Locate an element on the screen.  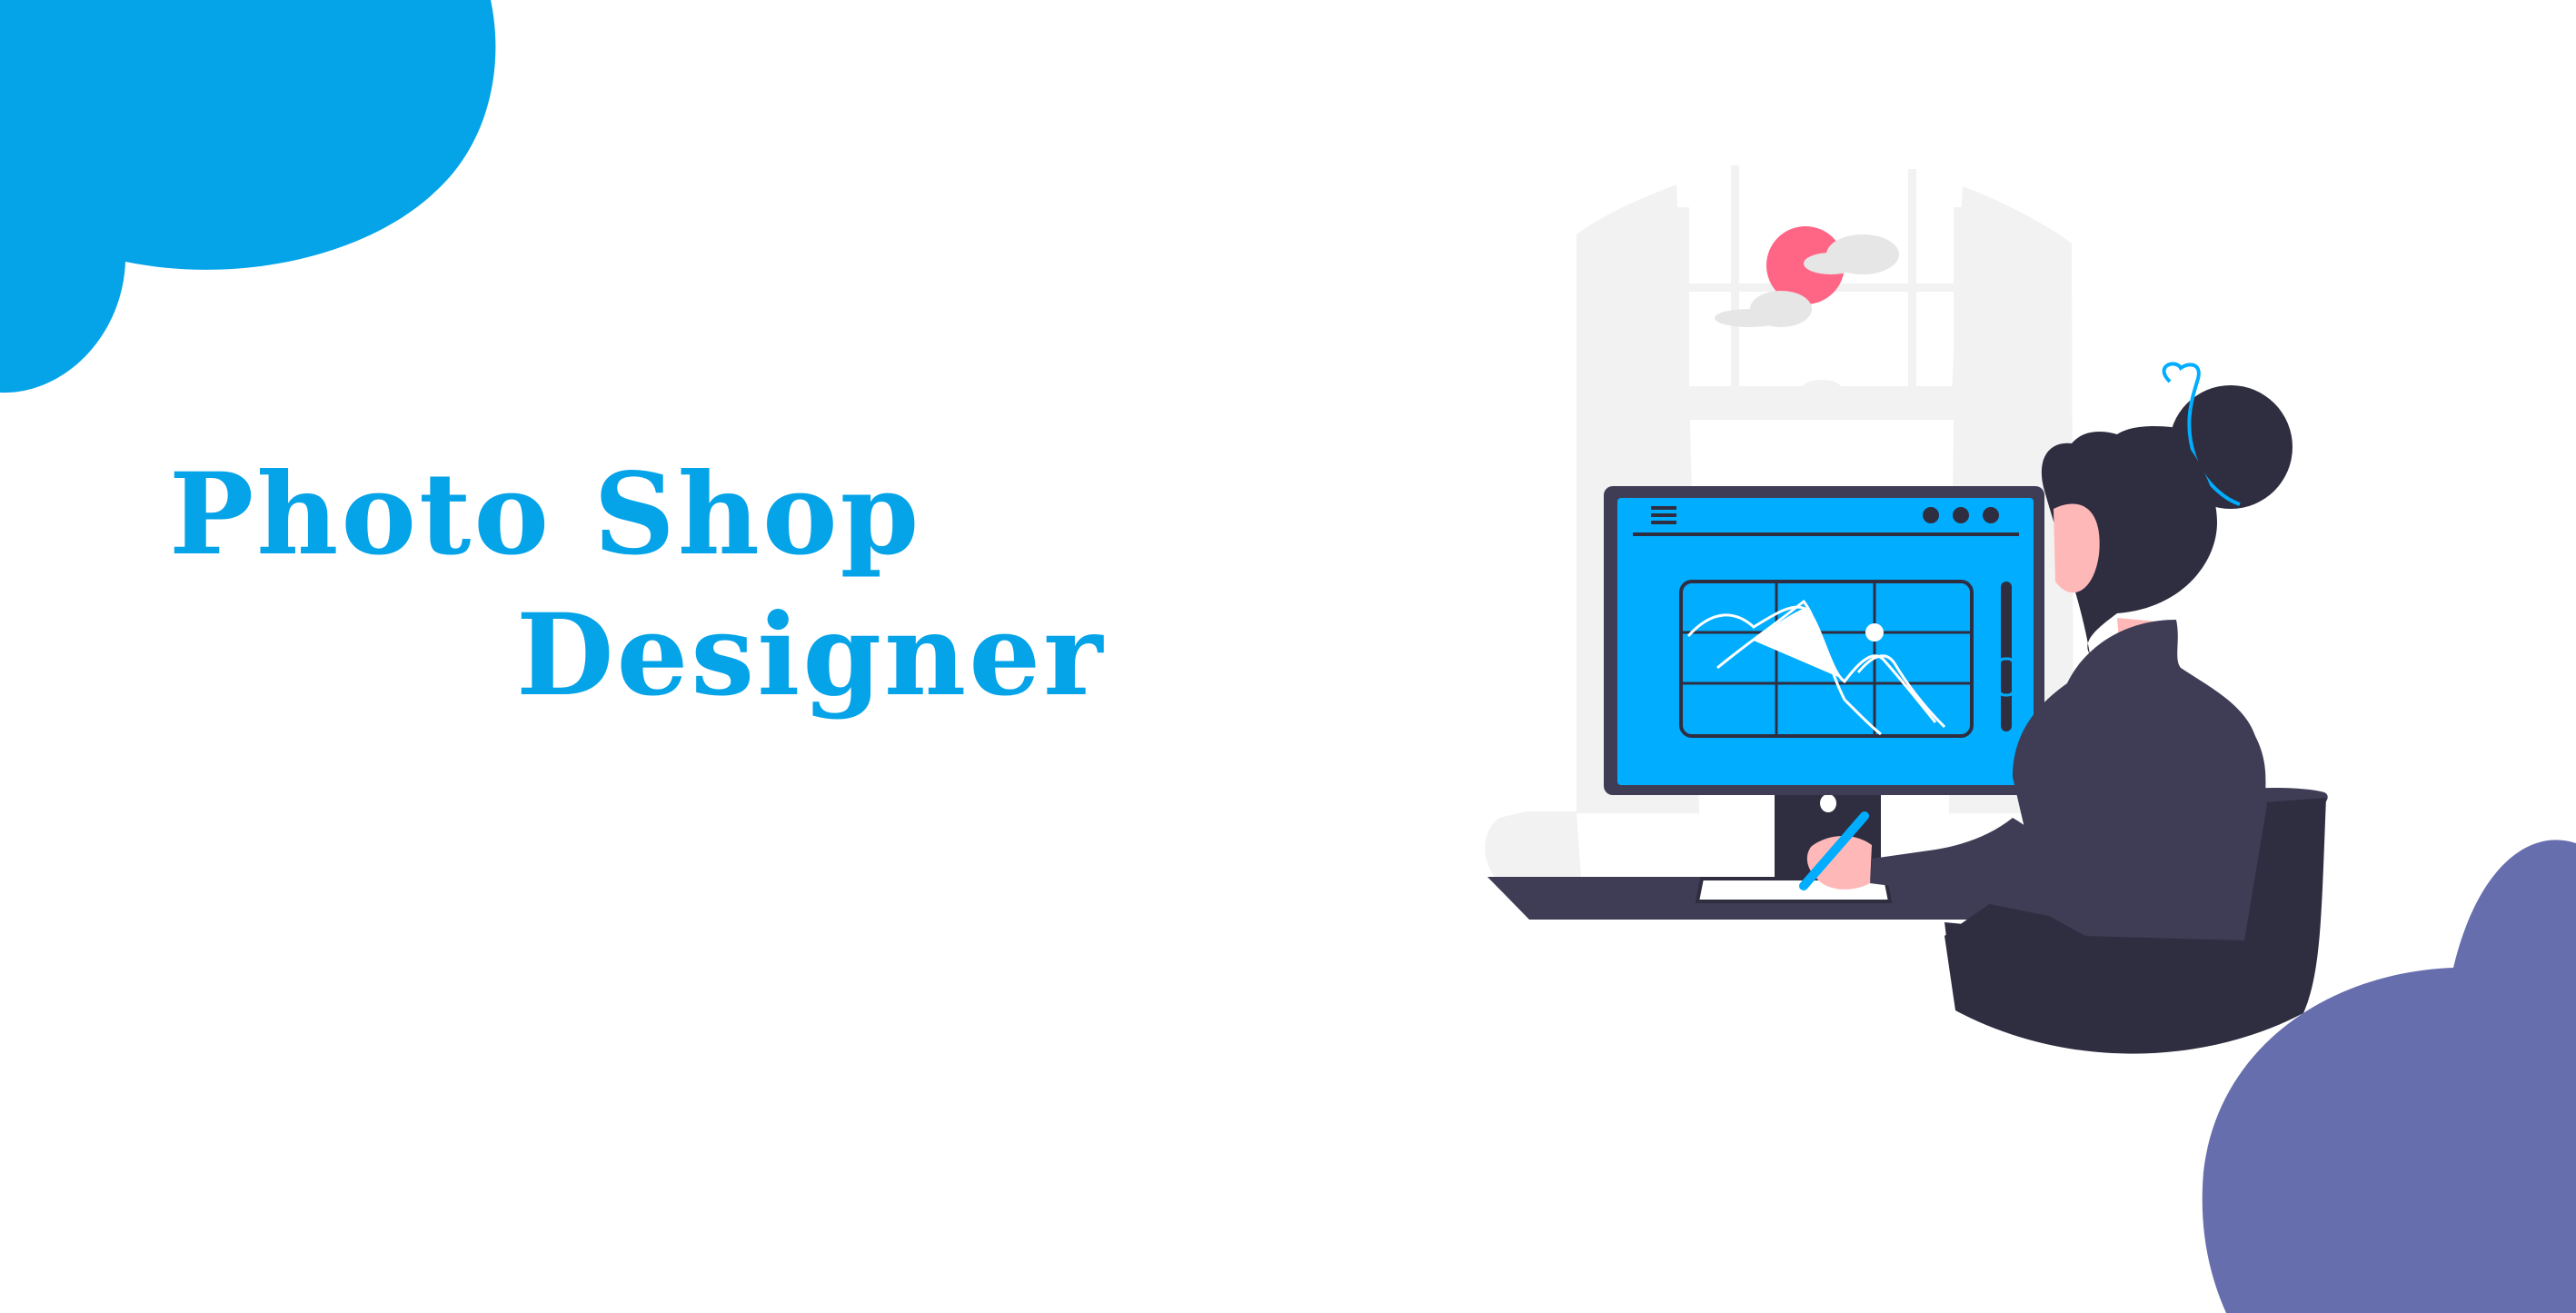
hamburger-menu-icon is located at coordinates (1664, 515).